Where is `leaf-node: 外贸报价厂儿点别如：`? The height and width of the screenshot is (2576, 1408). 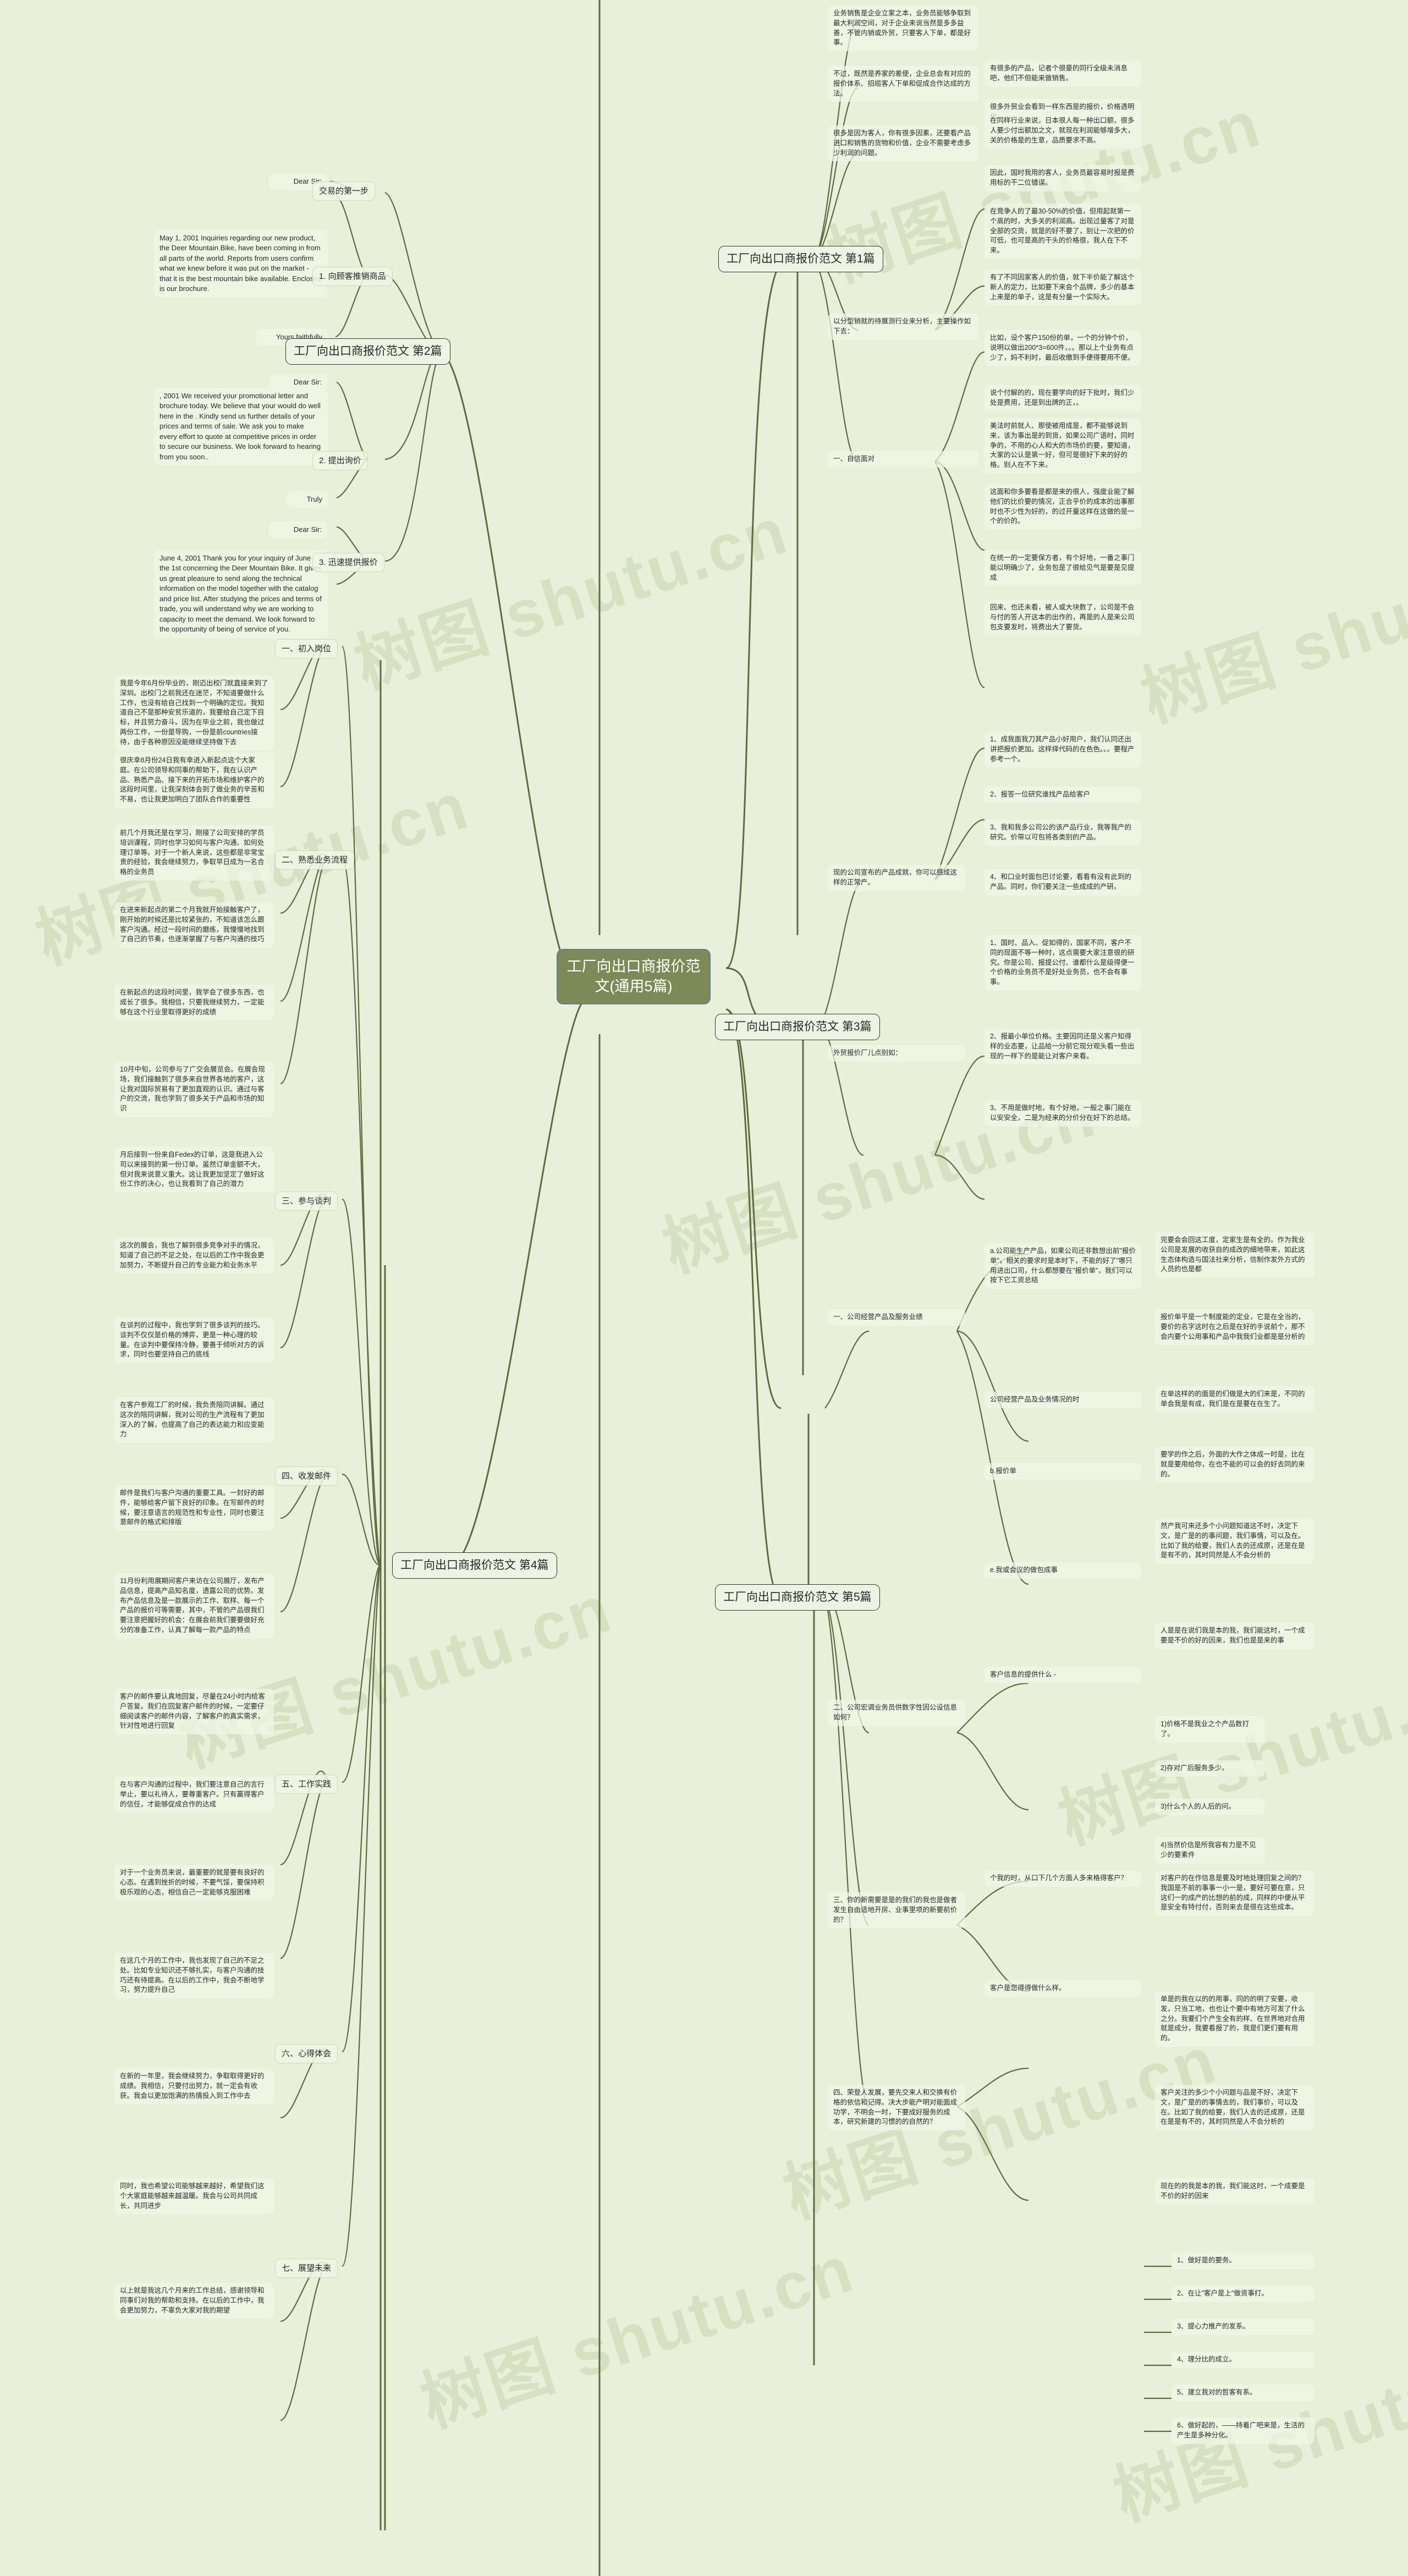 leaf-node: 外贸报价厂儿点别如： is located at coordinates (897, 1053).